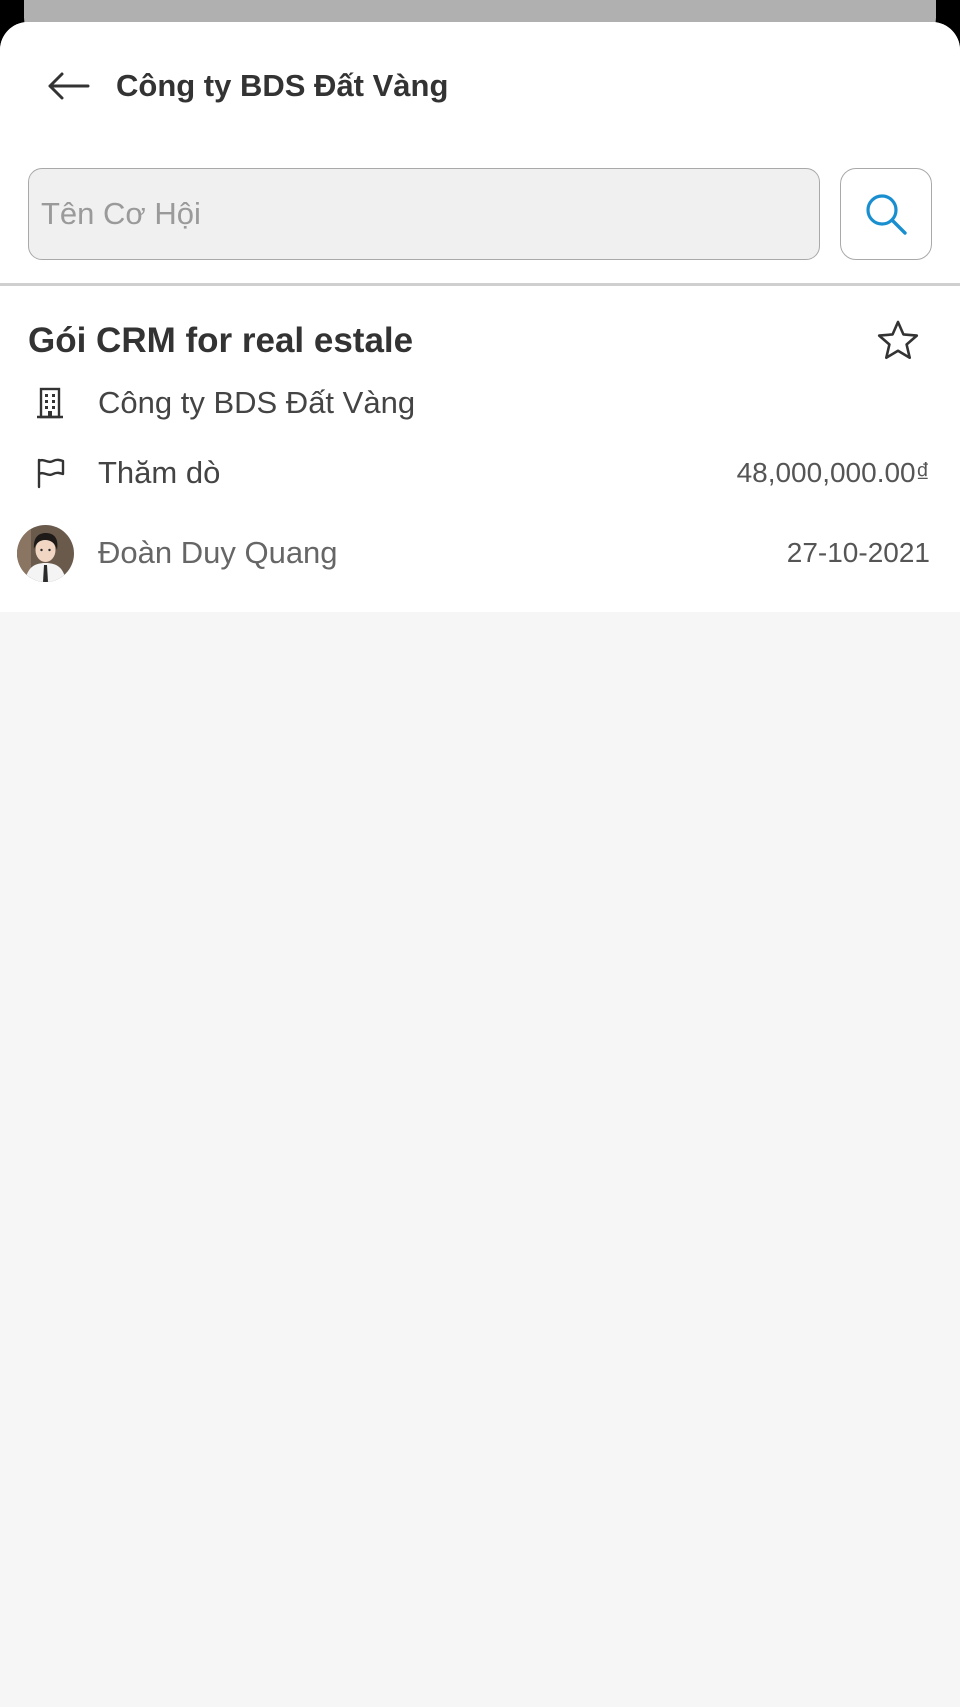  I want to click on back-button, so click(68, 86).